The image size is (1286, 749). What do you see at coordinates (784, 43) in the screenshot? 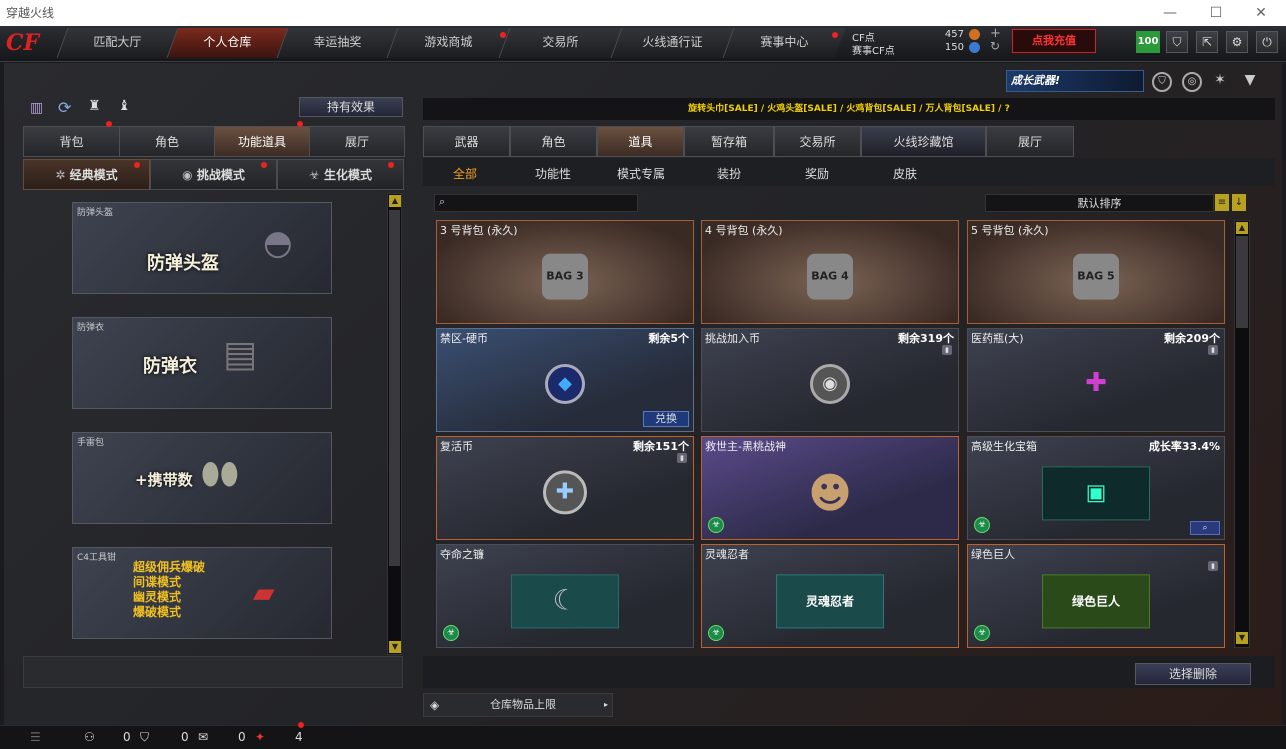
I see `tab-event-center: 赛事中心` at bounding box center [784, 43].